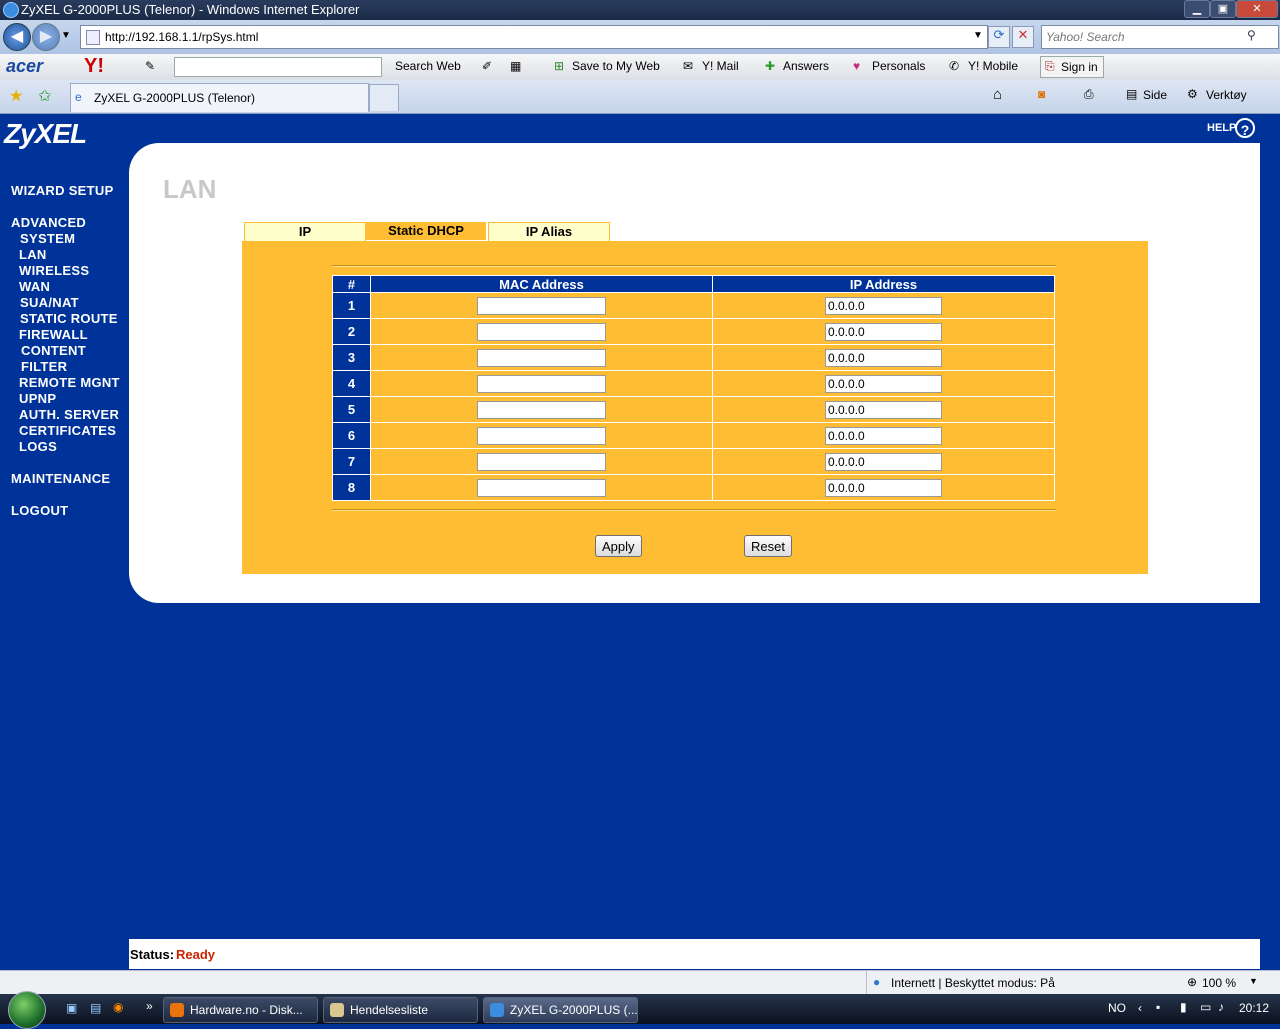  I want to click on address-url: http://192.168.1.1/rpSys.html, so click(182, 37).